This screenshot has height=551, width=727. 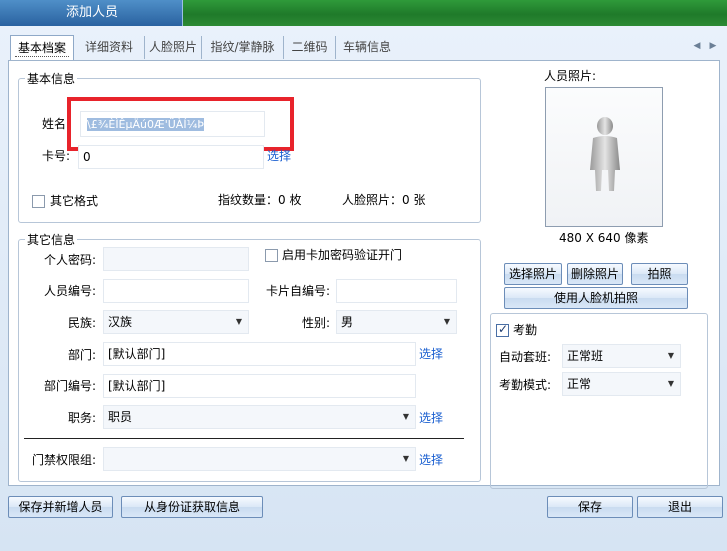 I want to click on gender-label: 性别:, so click(x=315, y=323).